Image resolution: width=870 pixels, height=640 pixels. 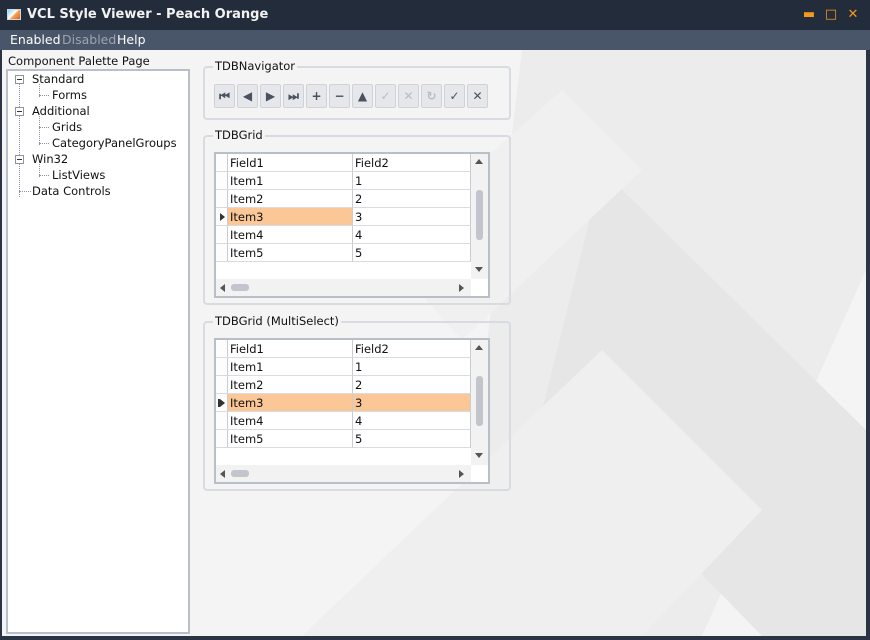 I want to click on cancel-record-icon: ✕, so click(x=408, y=96).